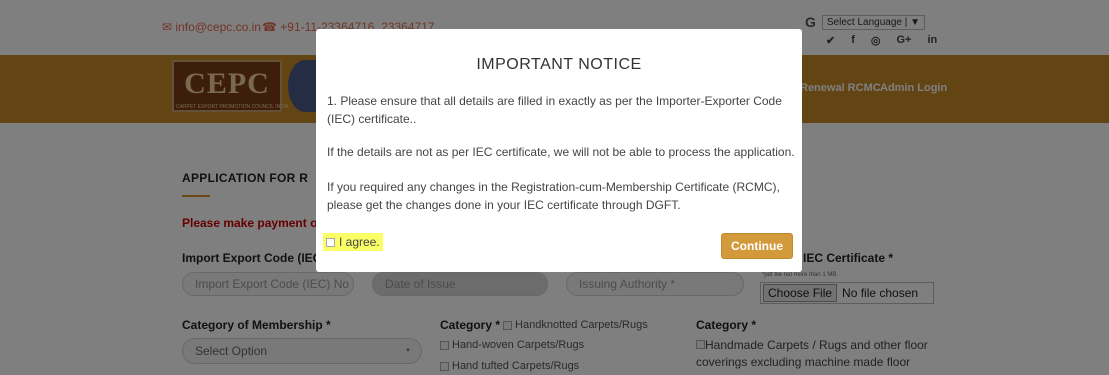  What do you see at coordinates (757, 246) in the screenshot?
I see `continue-button: Continue` at bounding box center [757, 246].